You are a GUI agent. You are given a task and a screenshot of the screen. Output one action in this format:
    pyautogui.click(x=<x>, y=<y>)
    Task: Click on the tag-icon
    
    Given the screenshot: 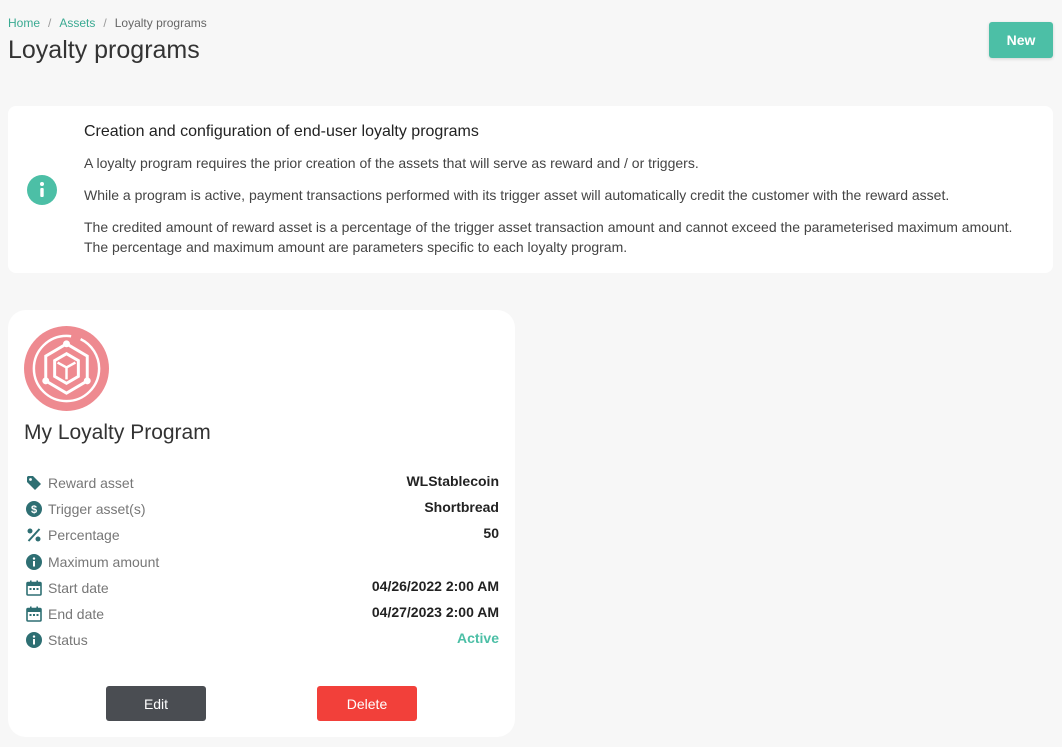 What is the action you would take?
    pyautogui.click(x=34, y=483)
    